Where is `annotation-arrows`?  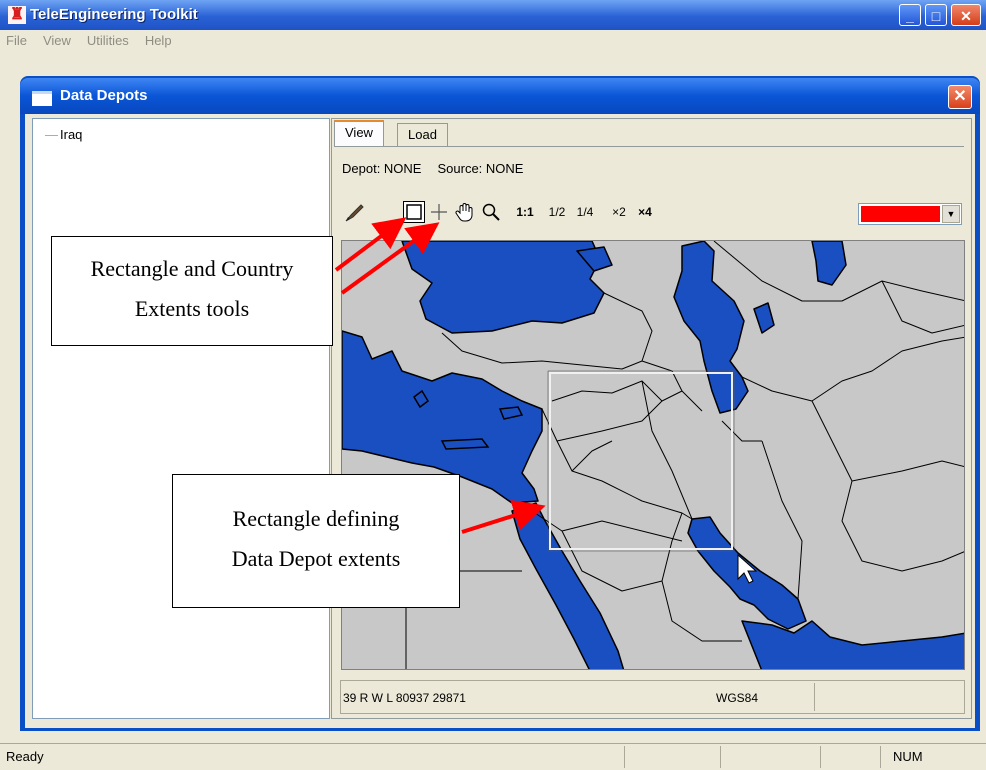 annotation-arrows is located at coordinates (440, 375).